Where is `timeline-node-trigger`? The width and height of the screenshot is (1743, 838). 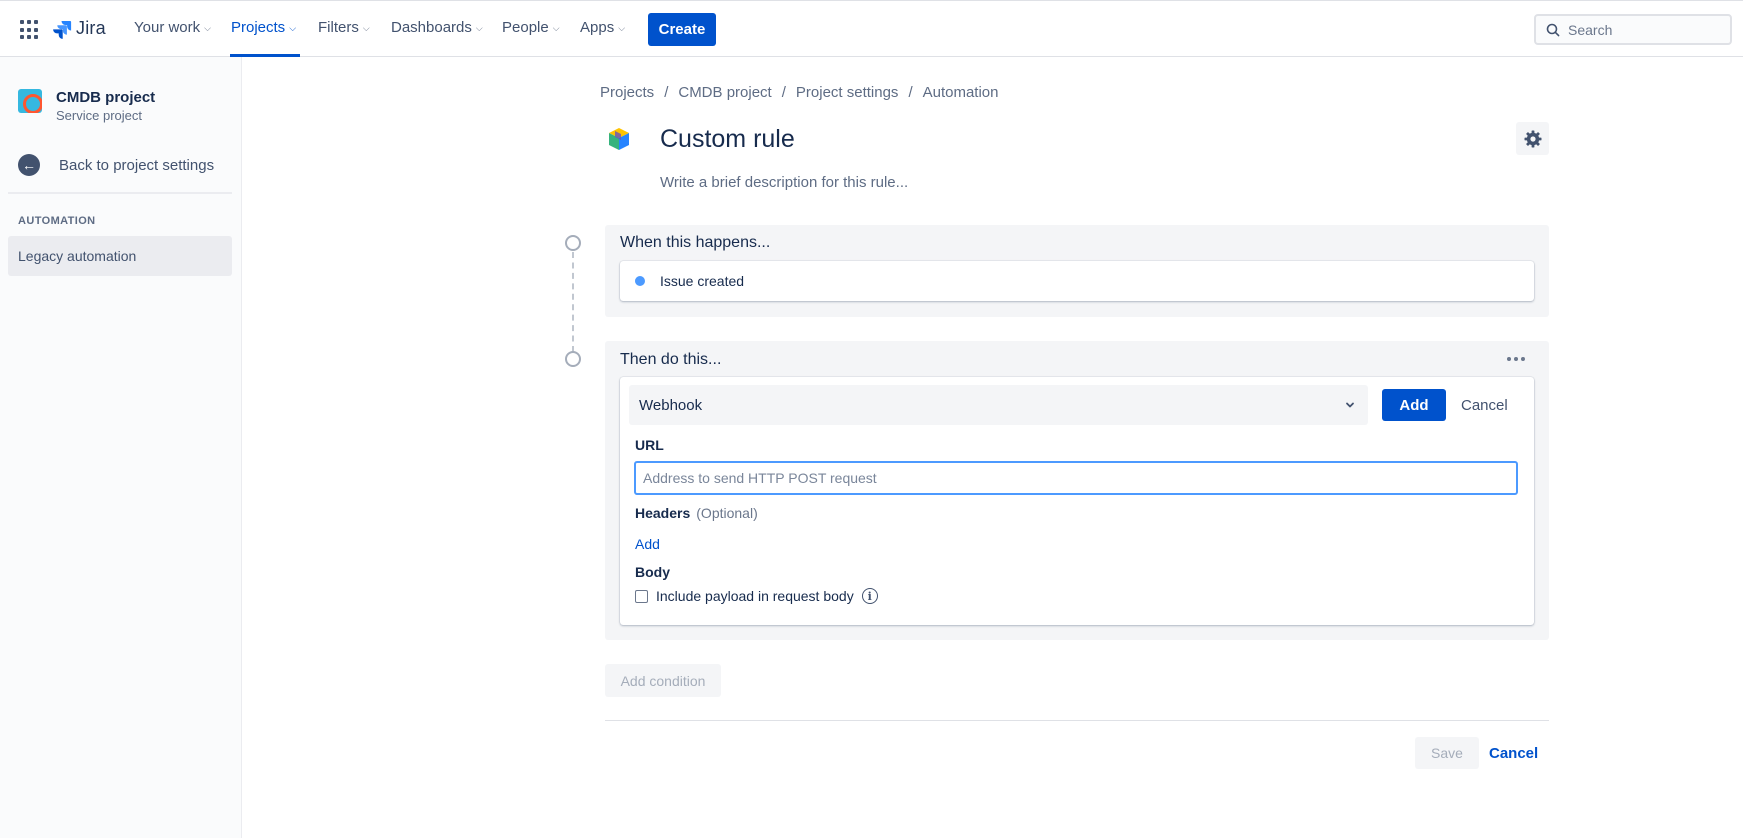
timeline-node-trigger is located at coordinates (573, 243).